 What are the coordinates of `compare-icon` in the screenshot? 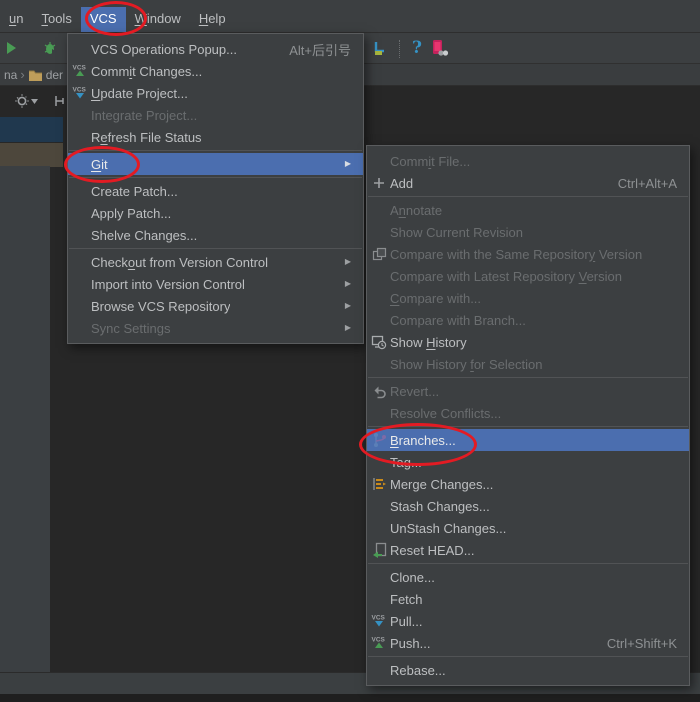 It's located at (379, 254).